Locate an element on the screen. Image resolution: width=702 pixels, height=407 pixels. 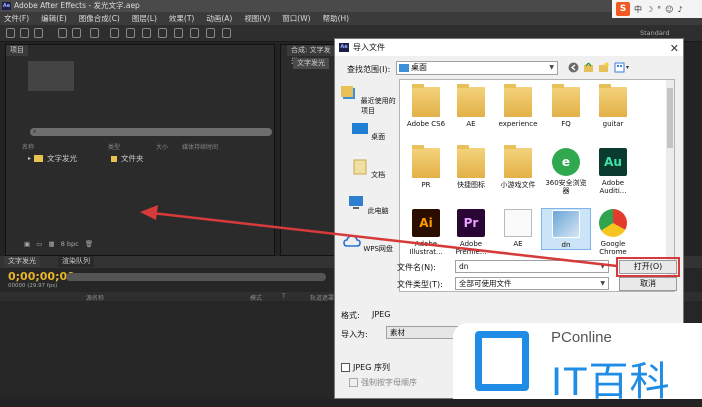
roto-tool-icon is located at coordinates (210, 33).